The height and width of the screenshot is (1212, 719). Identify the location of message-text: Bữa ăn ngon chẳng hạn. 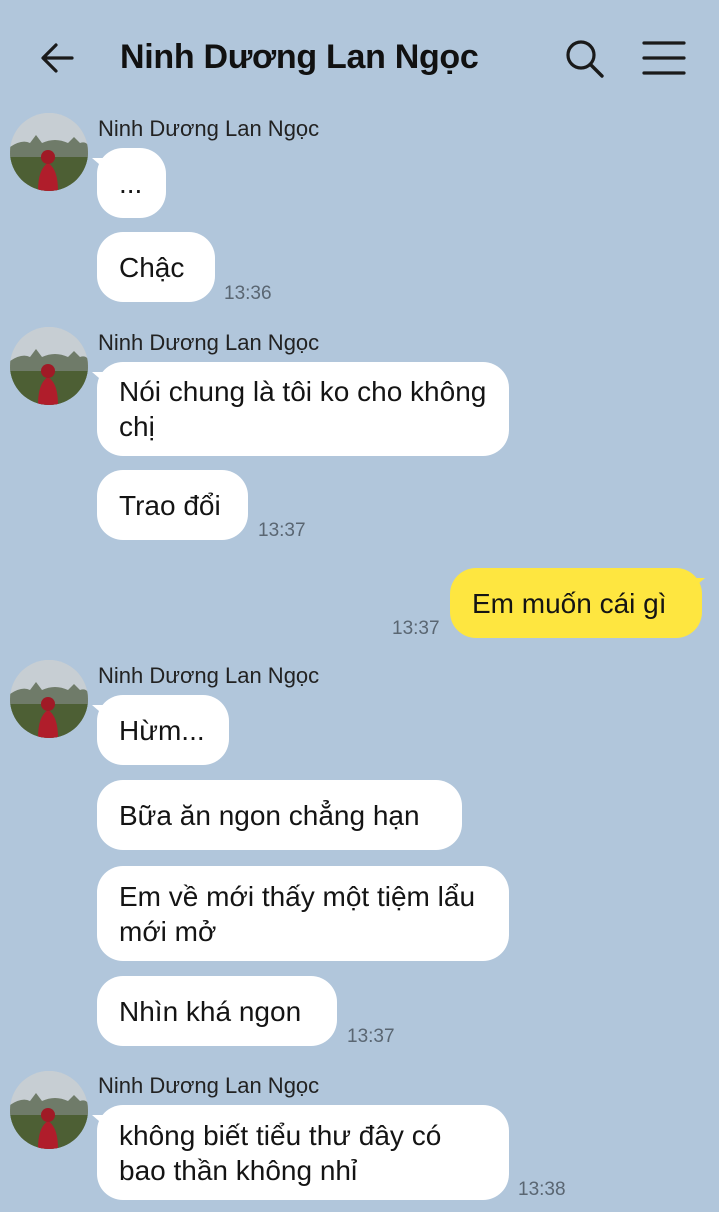
(269, 815).